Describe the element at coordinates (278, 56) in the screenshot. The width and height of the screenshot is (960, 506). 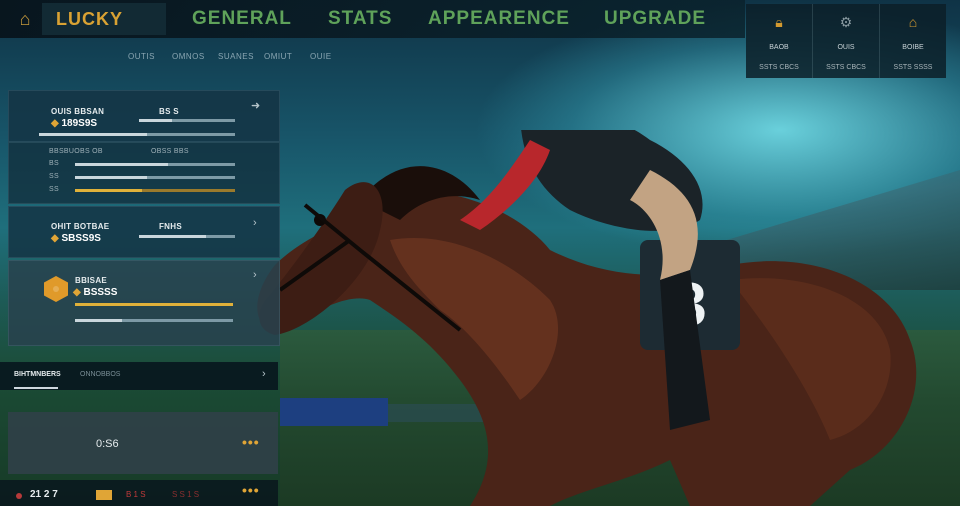
I see `subtab-4: OMIUT` at that location.